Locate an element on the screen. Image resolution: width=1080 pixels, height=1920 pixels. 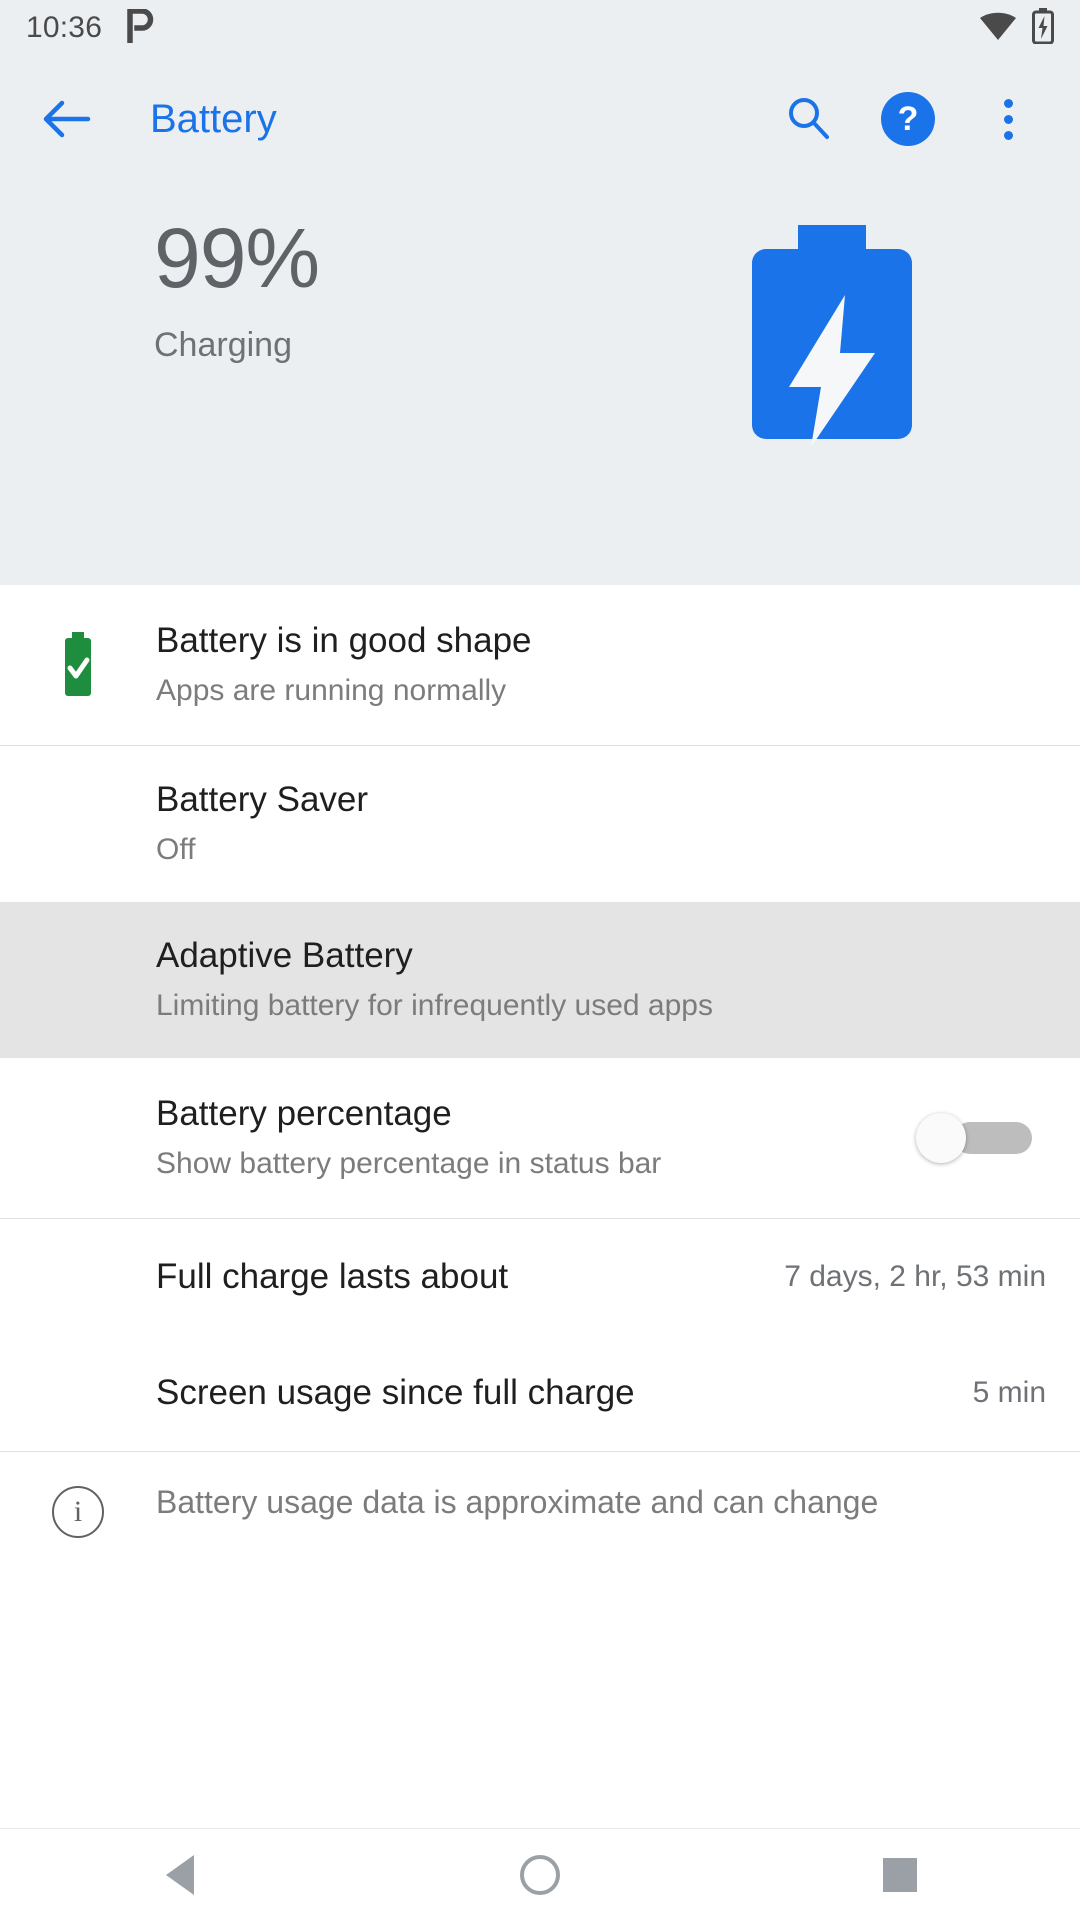
battery-percentage-toggle is located at coordinates (974, 1138).